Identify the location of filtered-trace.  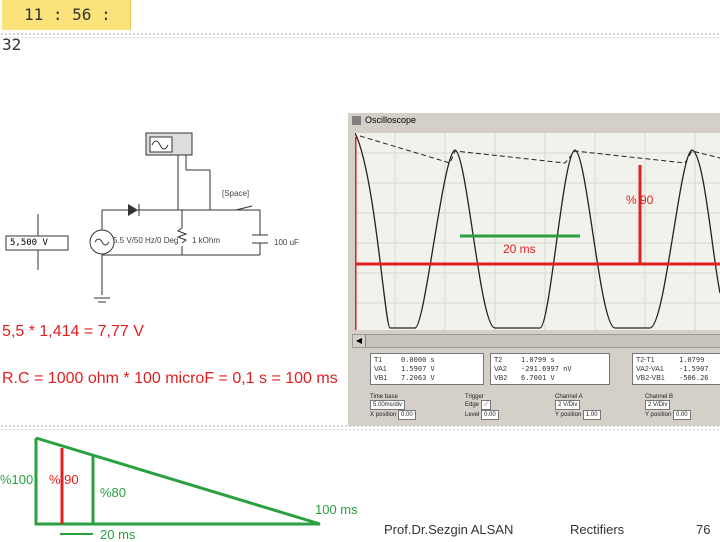
(539, 149).